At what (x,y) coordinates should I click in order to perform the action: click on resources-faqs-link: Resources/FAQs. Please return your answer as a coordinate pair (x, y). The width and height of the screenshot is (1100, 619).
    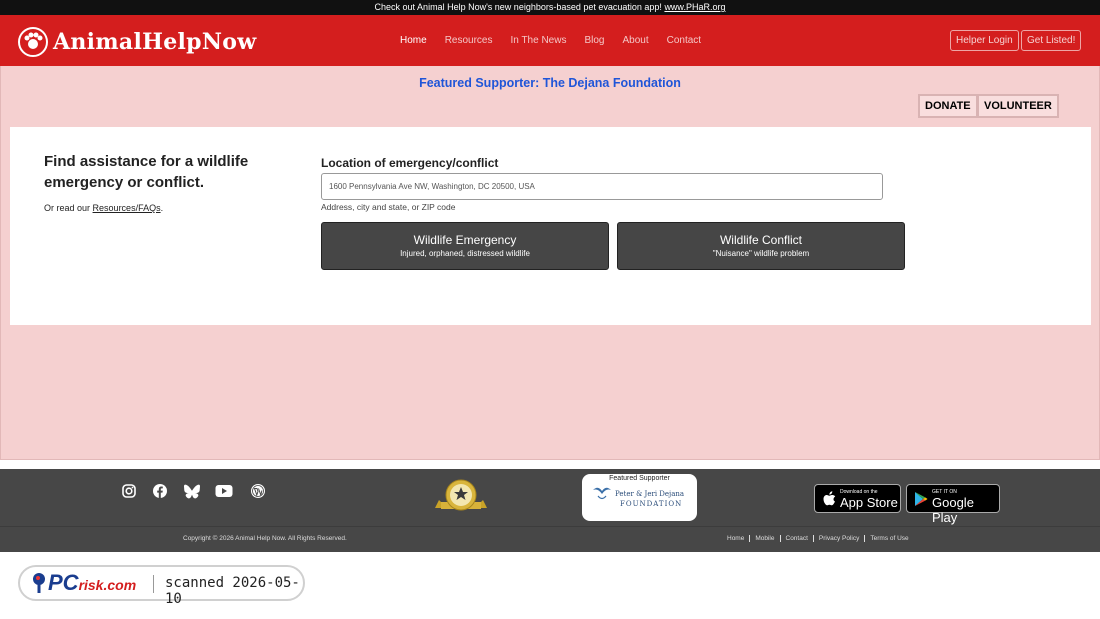
    Looking at the image, I should click on (127, 208).